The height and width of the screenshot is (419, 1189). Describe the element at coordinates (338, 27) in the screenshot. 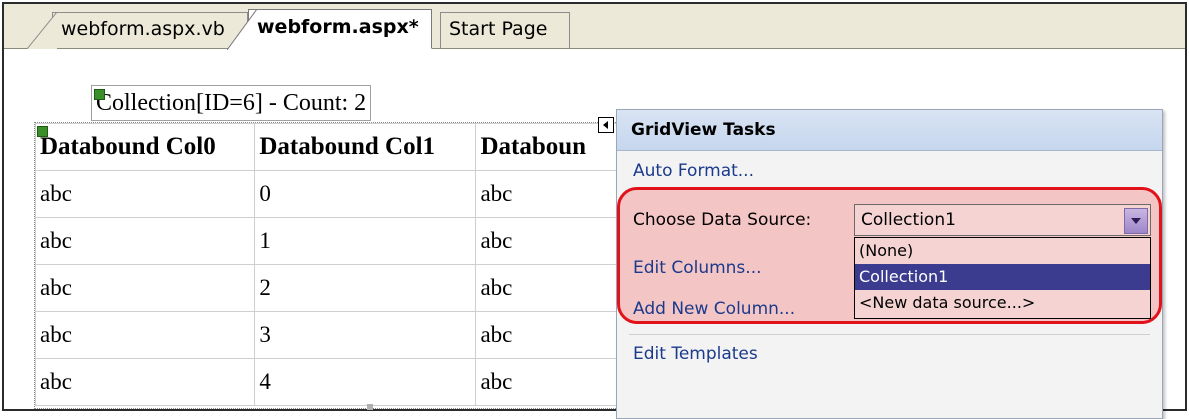

I see `tab-label: webform.aspx*` at that location.